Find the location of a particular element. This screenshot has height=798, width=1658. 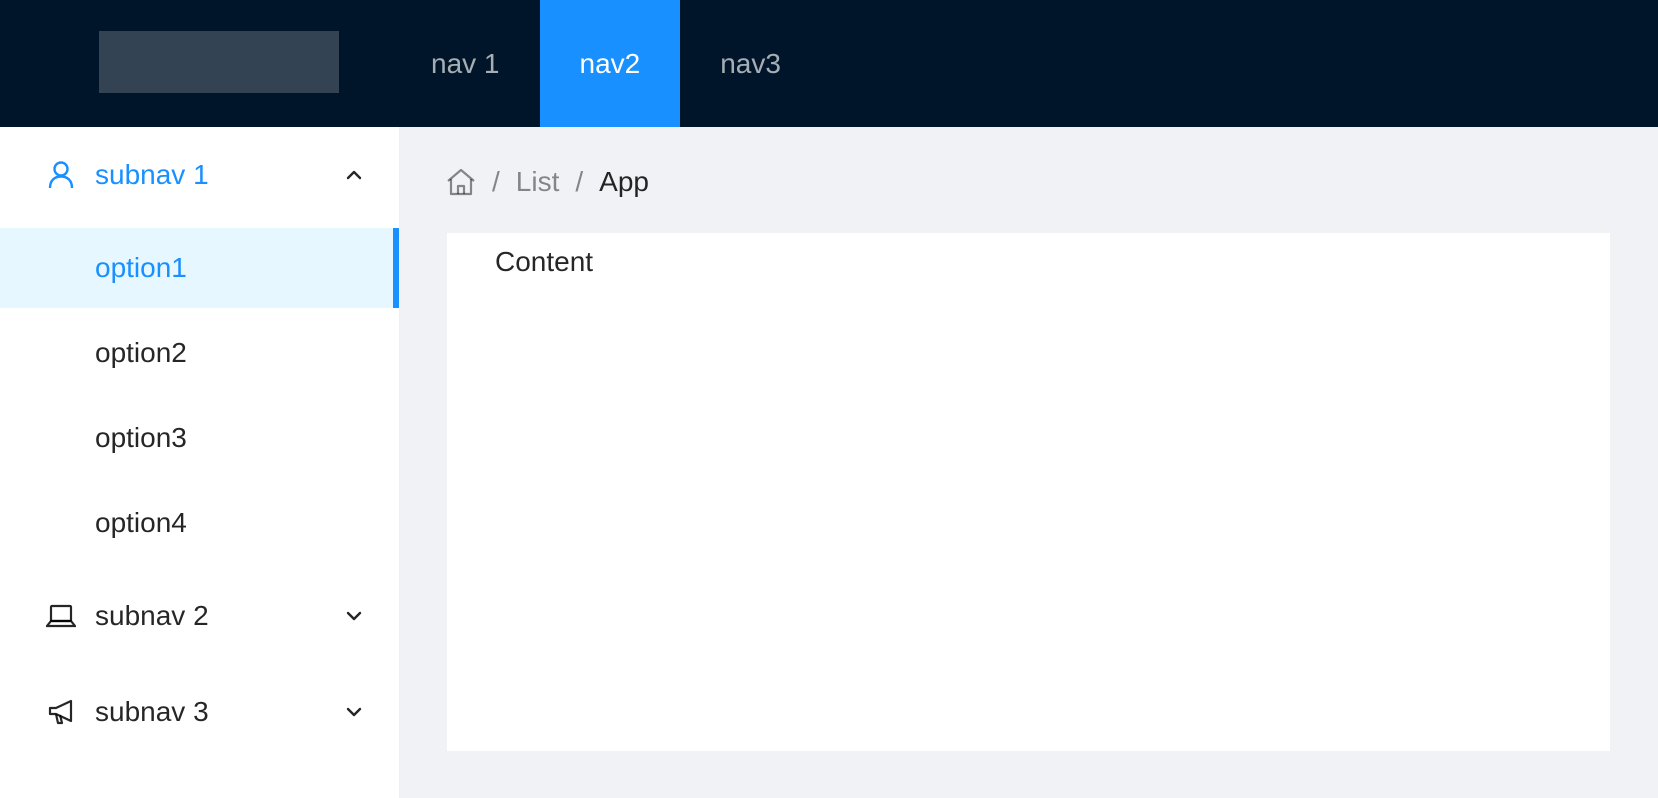

top-nav: nav 1 nav2 nav3 is located at coordinates (606, 63).